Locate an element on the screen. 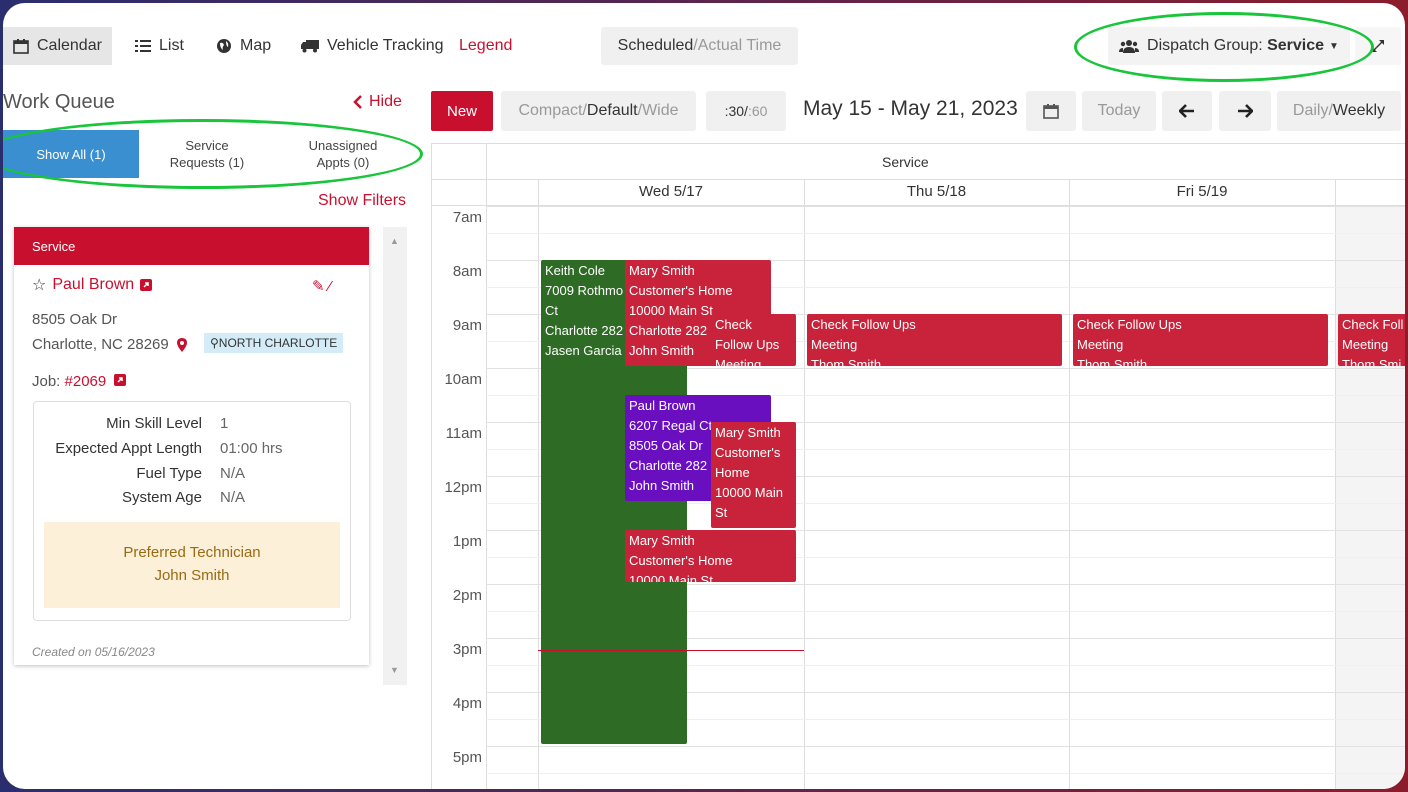 This screenshot has width=1408, height=792. appt-line: 10000 Main St is located at coordinates (671, 577).